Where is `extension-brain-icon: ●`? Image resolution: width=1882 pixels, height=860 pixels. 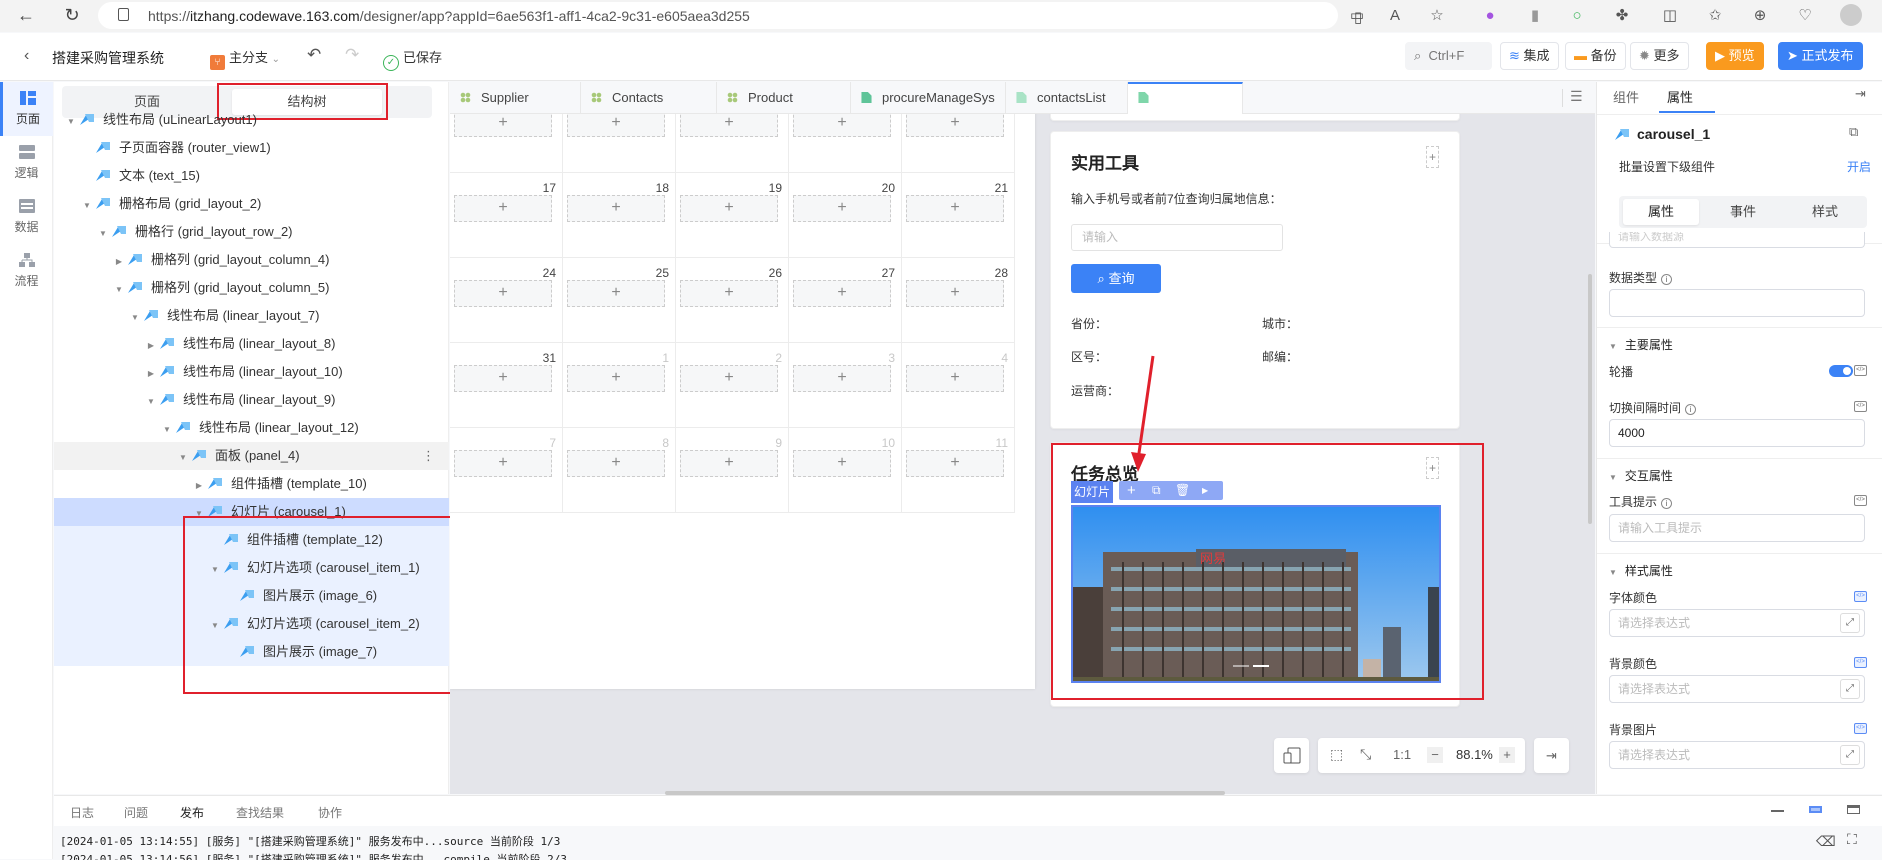
extension-brain-icon: ● is located at coordinates (1490, 16).